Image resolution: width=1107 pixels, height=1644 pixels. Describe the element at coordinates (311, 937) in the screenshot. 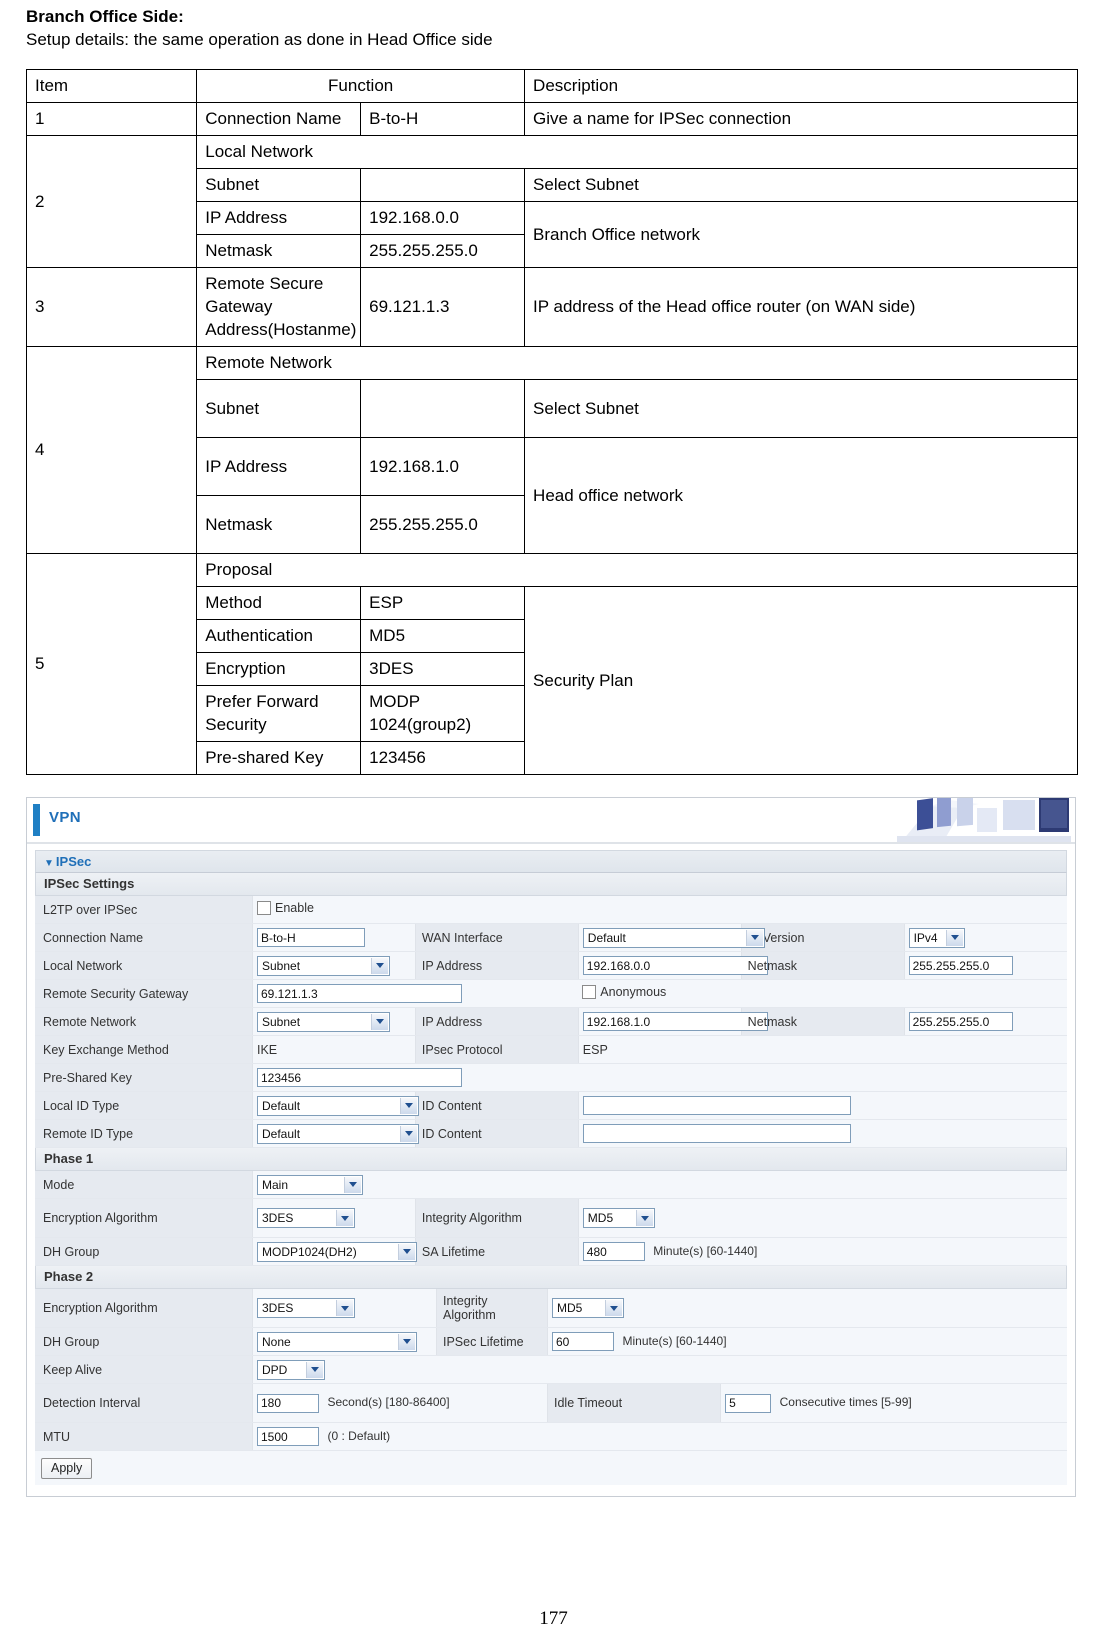

I see `connection-name-input` at that location.